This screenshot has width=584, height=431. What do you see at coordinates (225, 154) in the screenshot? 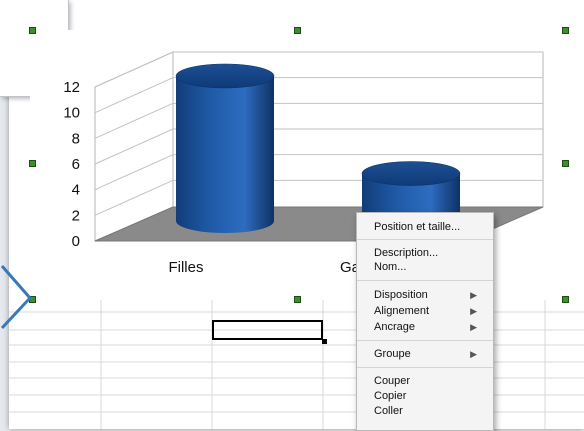
I see `bar-body` at bounding box center [225, 154].